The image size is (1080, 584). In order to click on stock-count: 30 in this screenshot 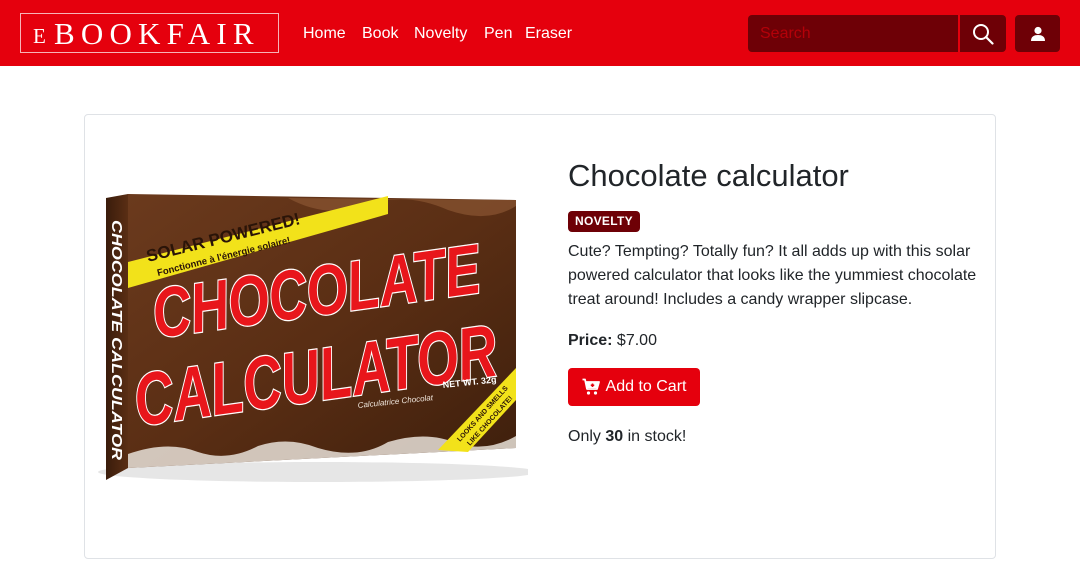, I will do `click(614, 436)`.